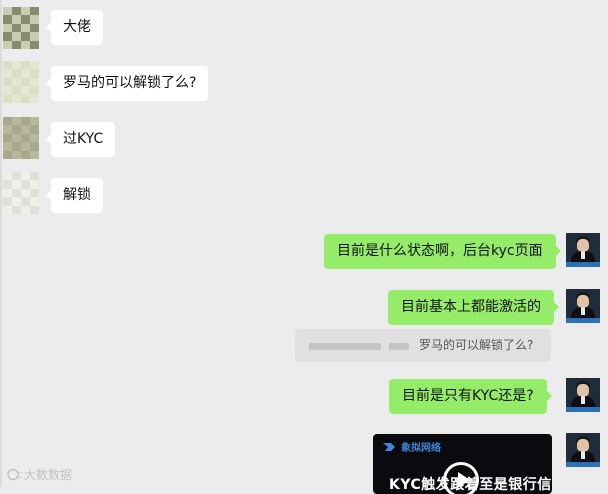 The width and height of the screenshot is (608, 494). Describe the element at coordinates (461, 478) in the screenshot. I see `play-icon` at that location.